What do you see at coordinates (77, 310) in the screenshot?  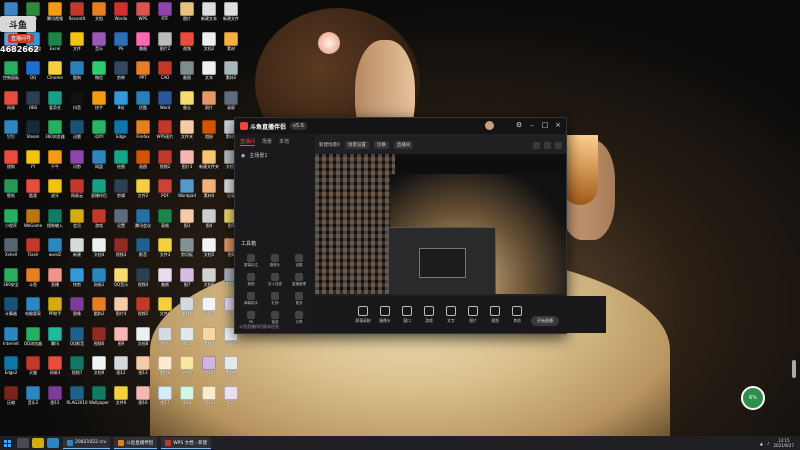 I see `desktop-icon: 图像` at bounding box center [77, 310].